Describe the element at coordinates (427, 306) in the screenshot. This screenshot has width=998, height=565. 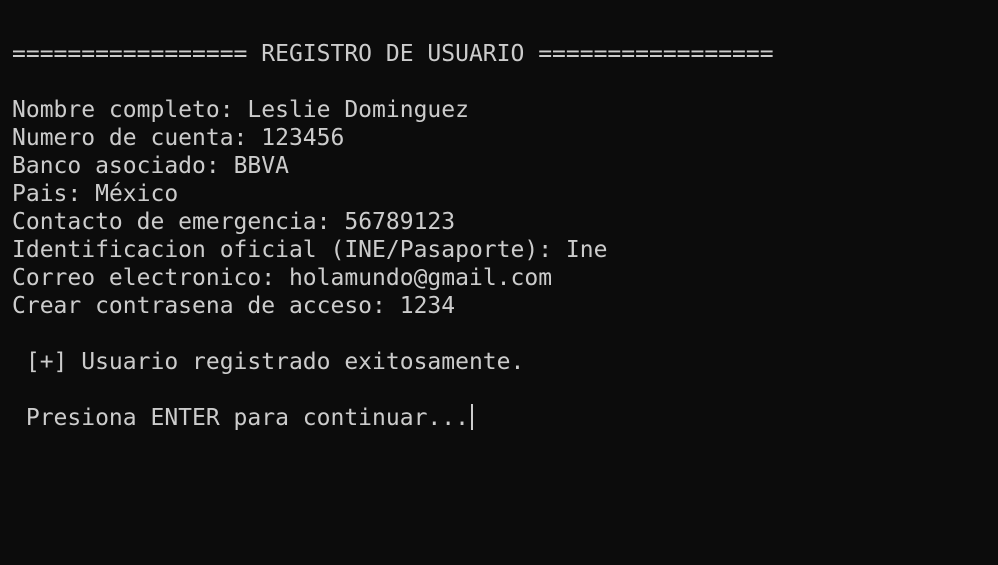
I see `field-value: 1234` at that location.